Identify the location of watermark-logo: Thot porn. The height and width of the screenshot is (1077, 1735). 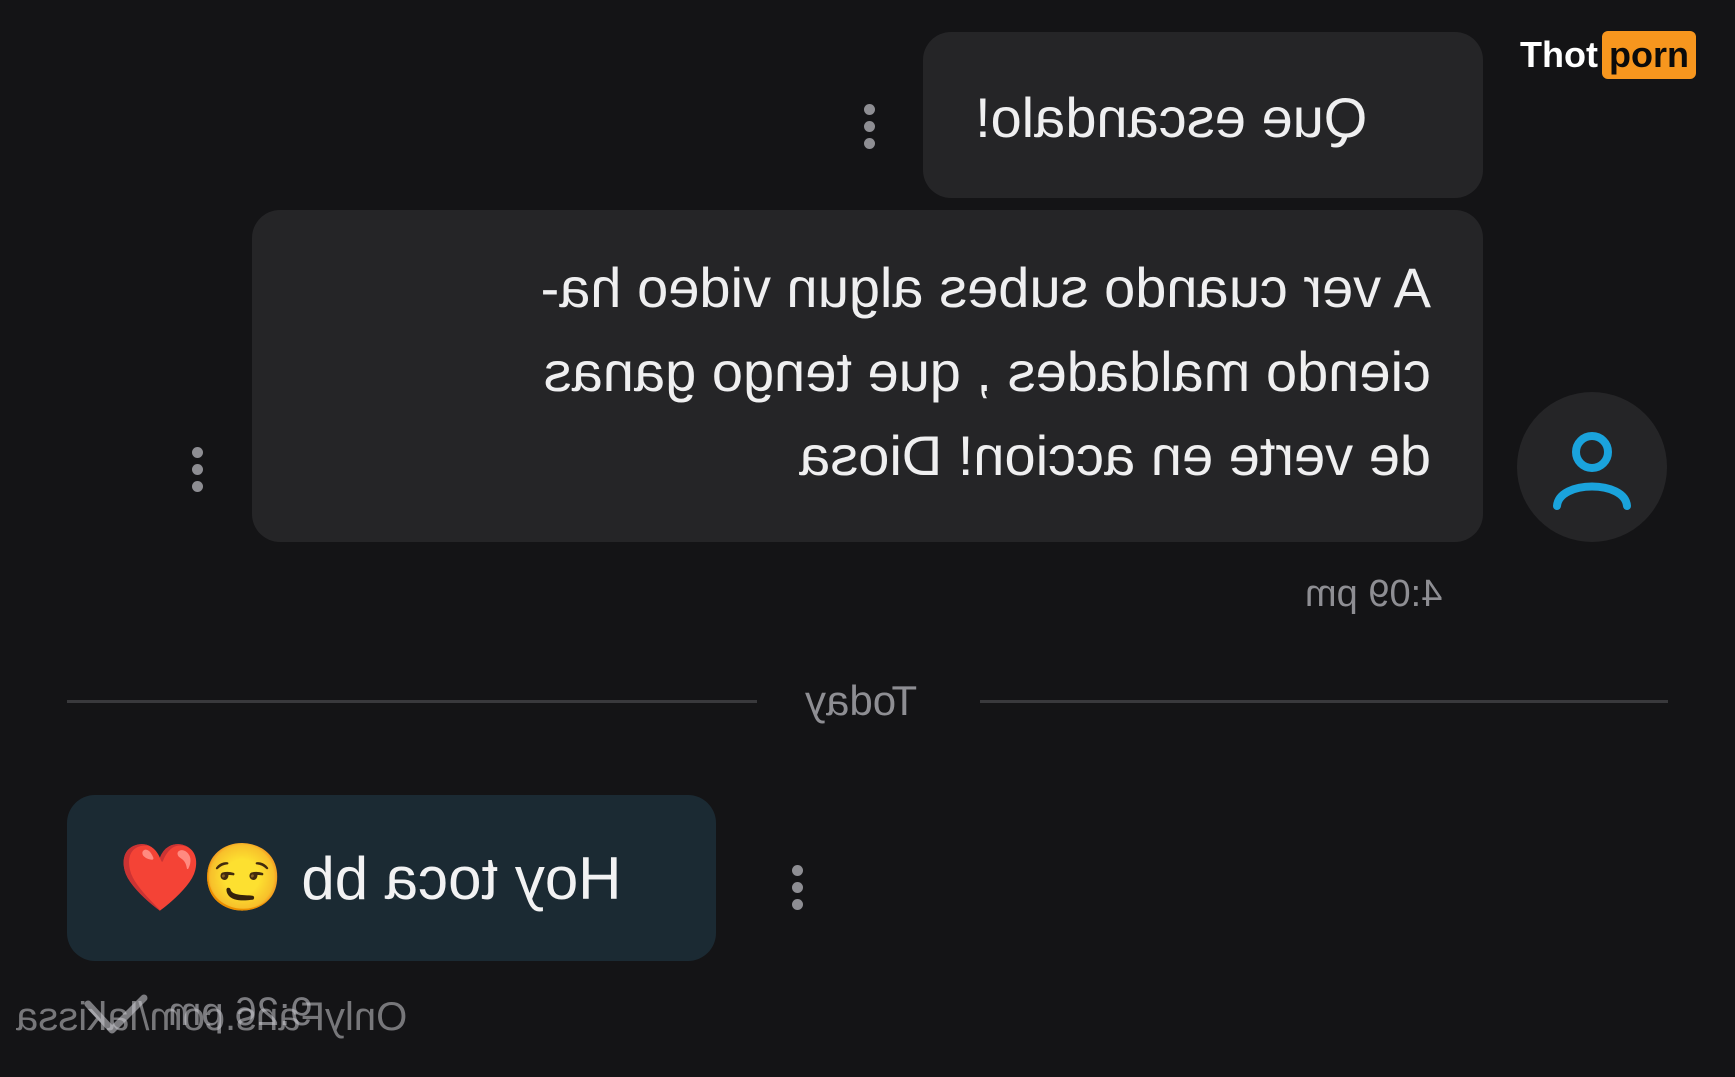
(1608, 55).